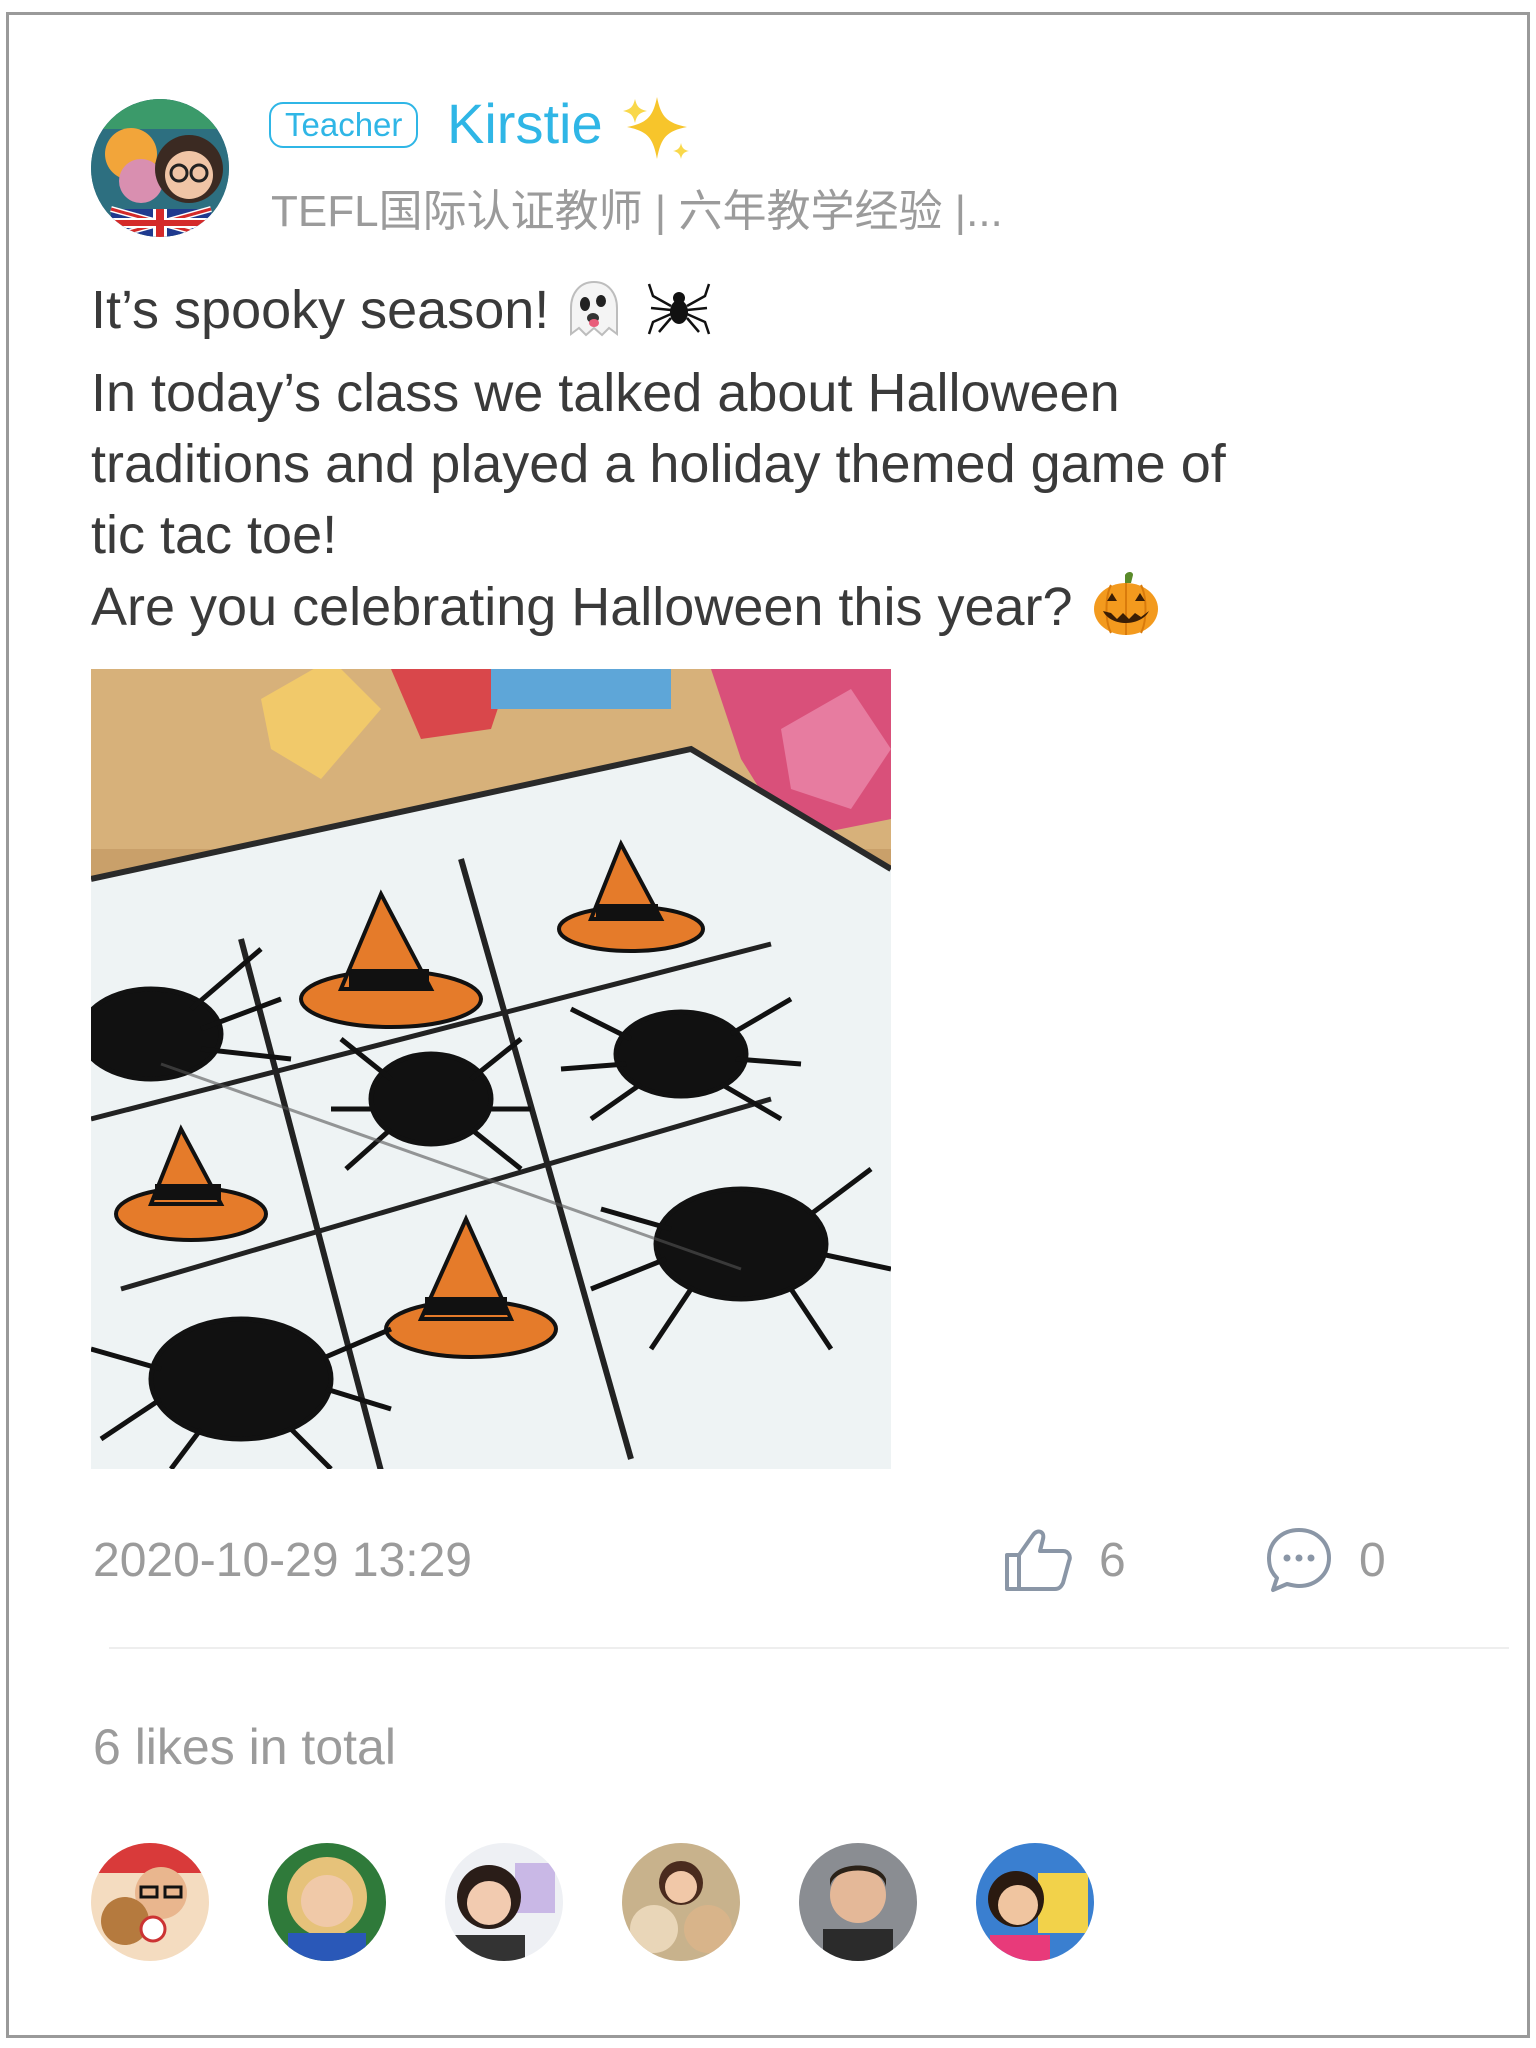  I want to click on post-line-text: Are you celebrating Halloween this year?, so click(582, 607).